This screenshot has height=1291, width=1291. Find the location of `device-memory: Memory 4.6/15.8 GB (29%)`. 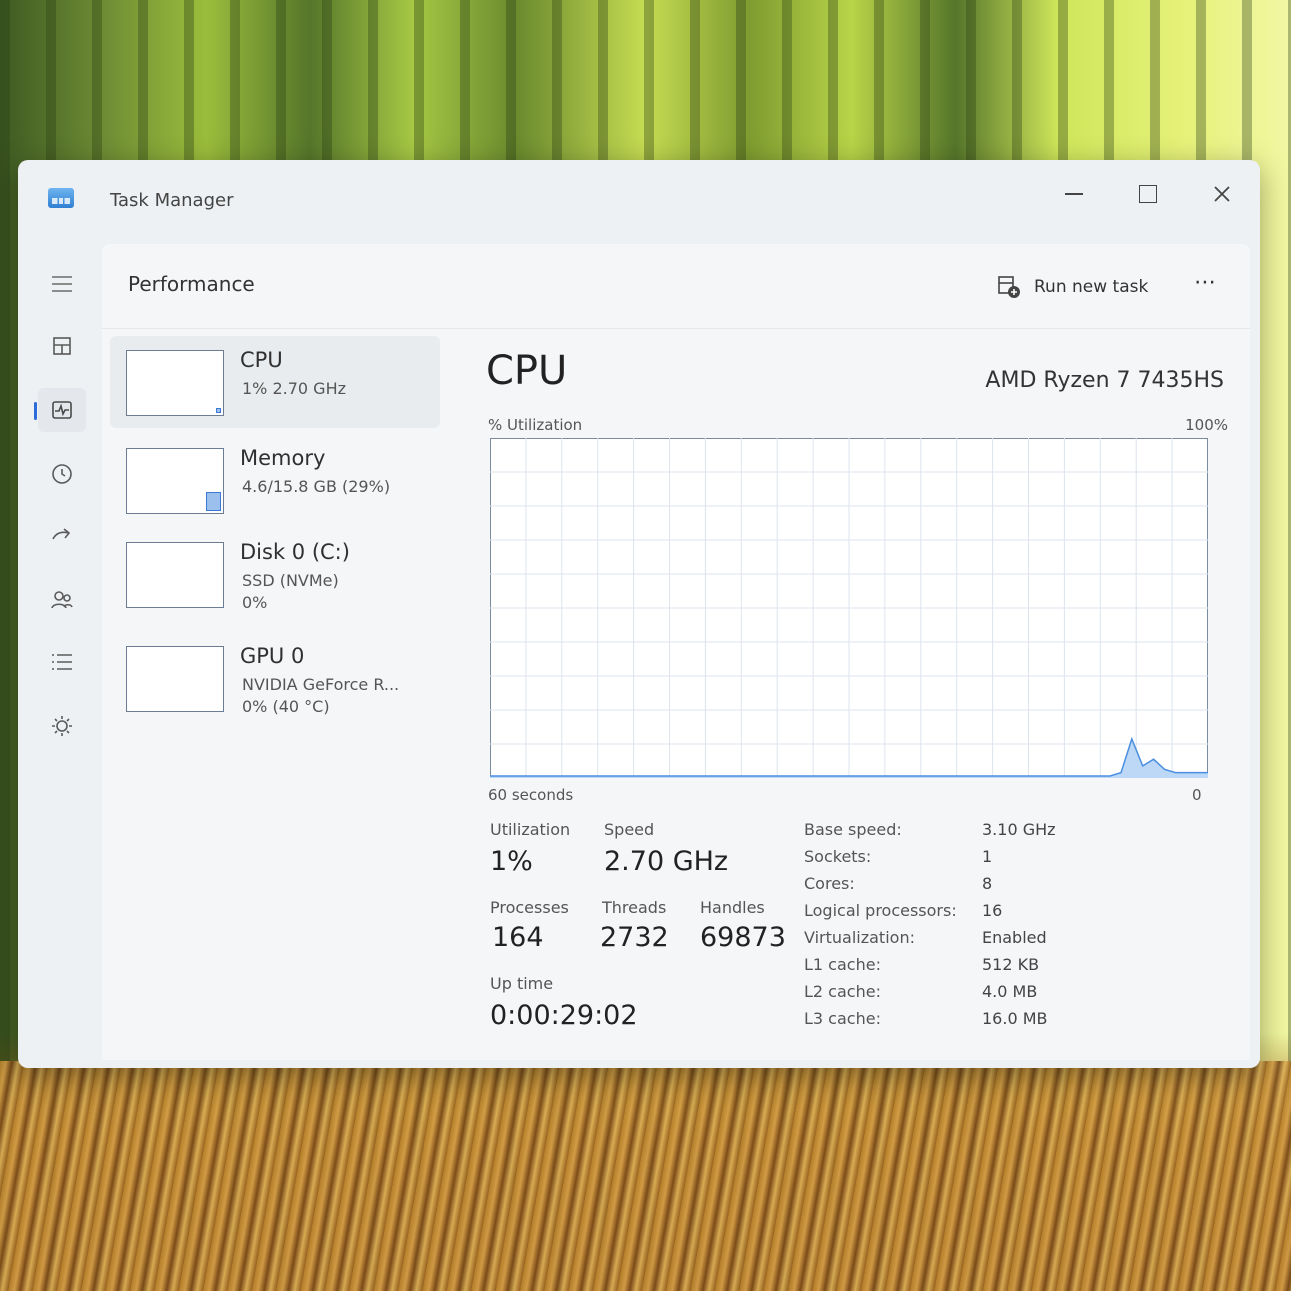

device-memory: Memory 4.6/15.8 GB (29%) is located at coordinates (275, 480).